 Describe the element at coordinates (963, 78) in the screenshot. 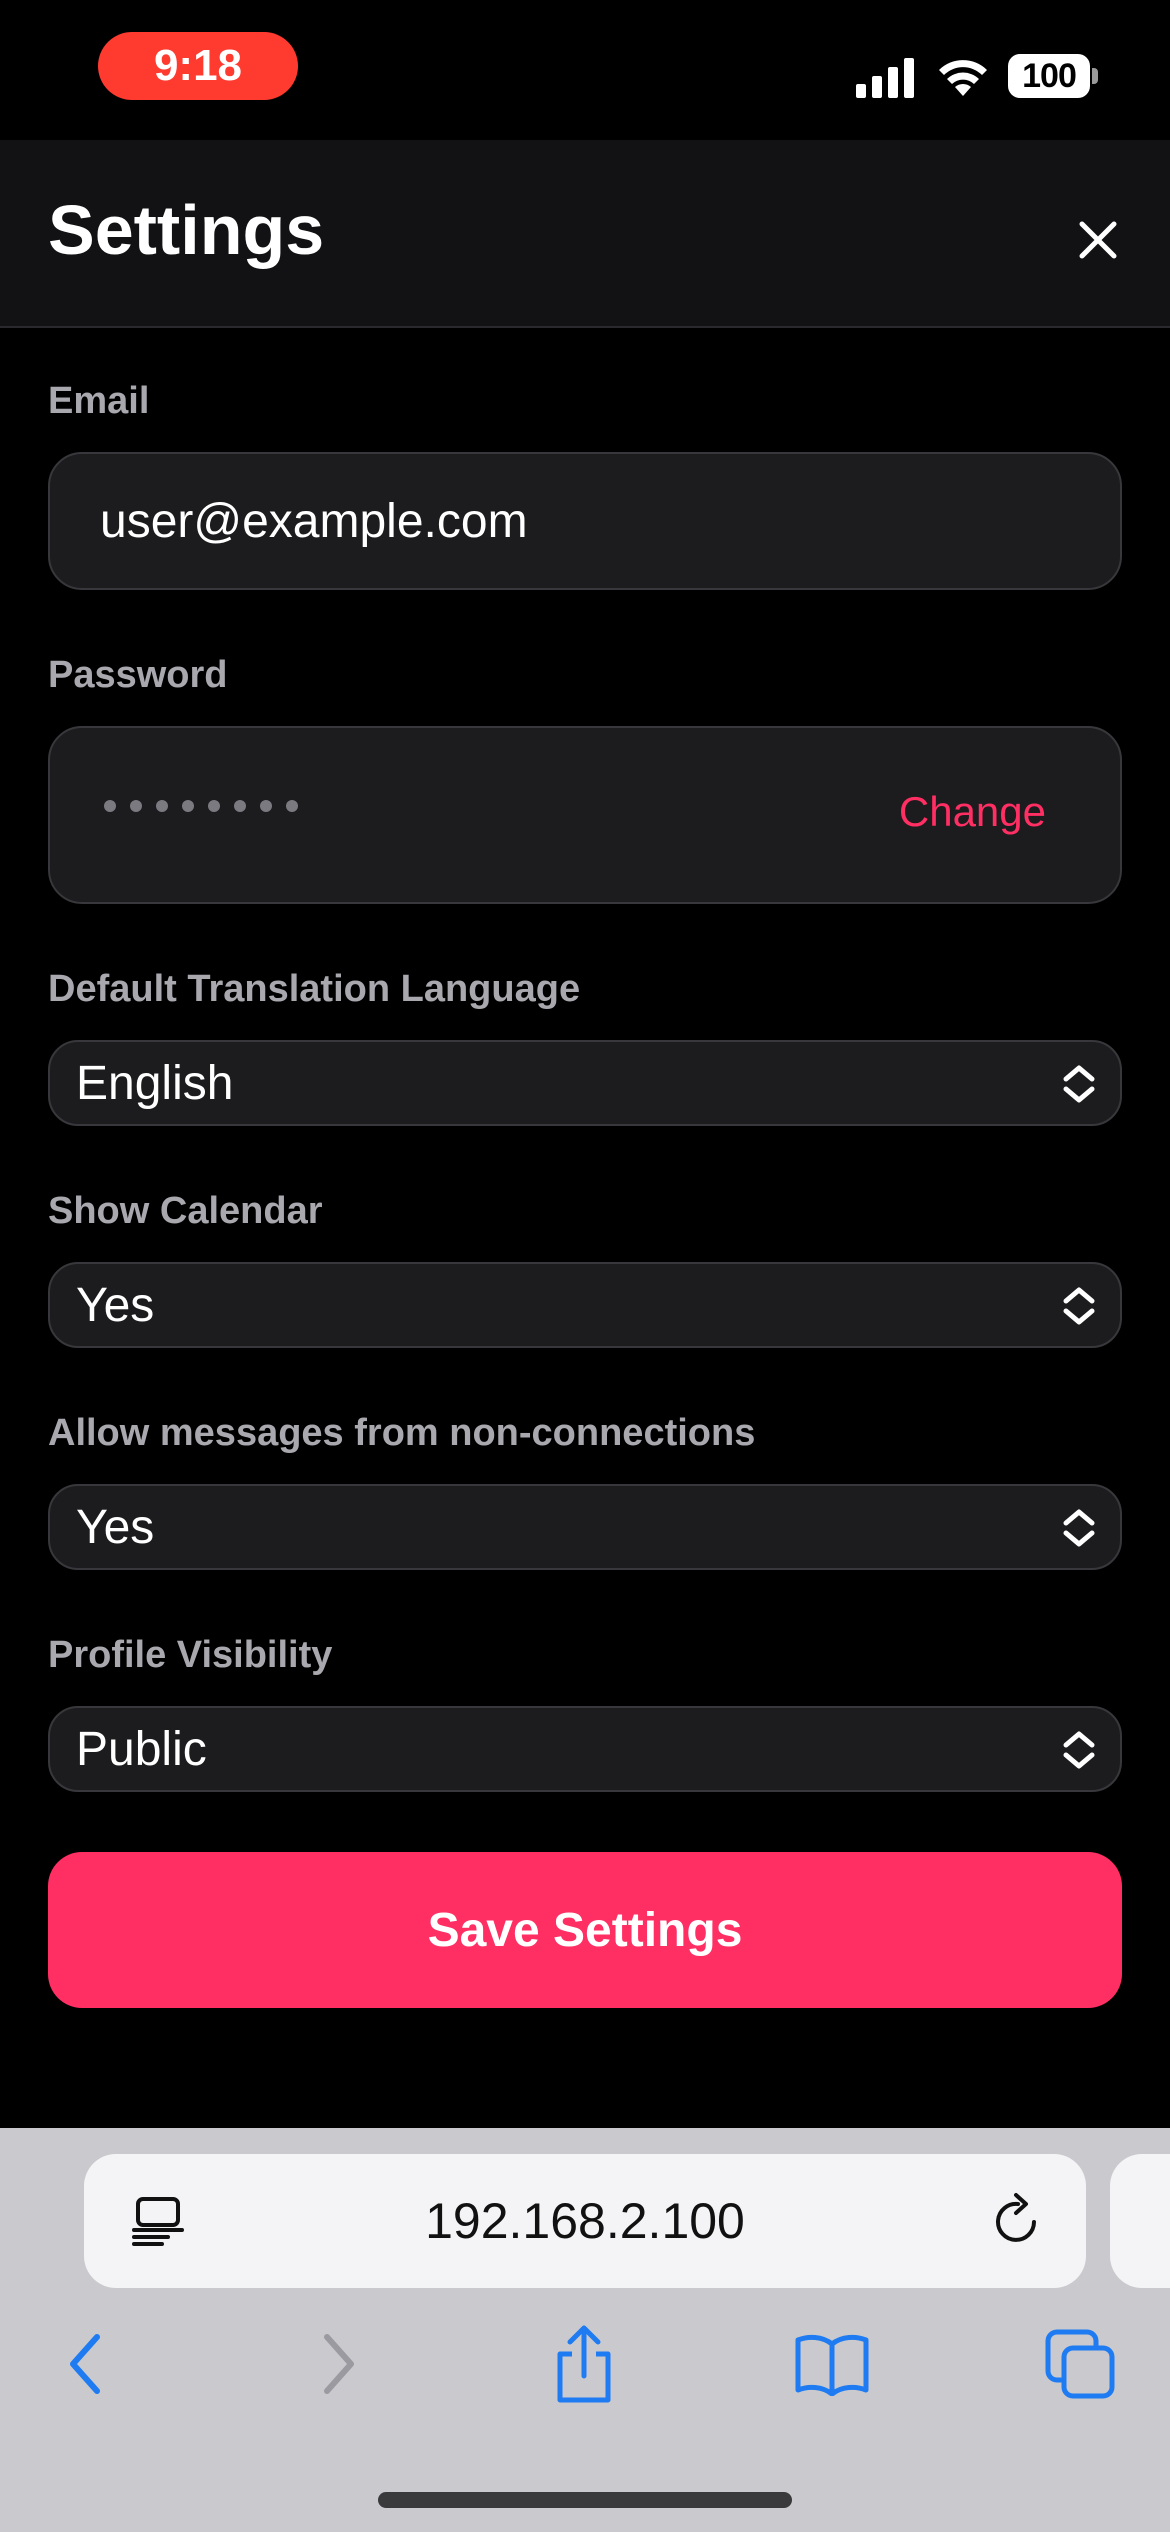

I see `wifi-icon` at that location.